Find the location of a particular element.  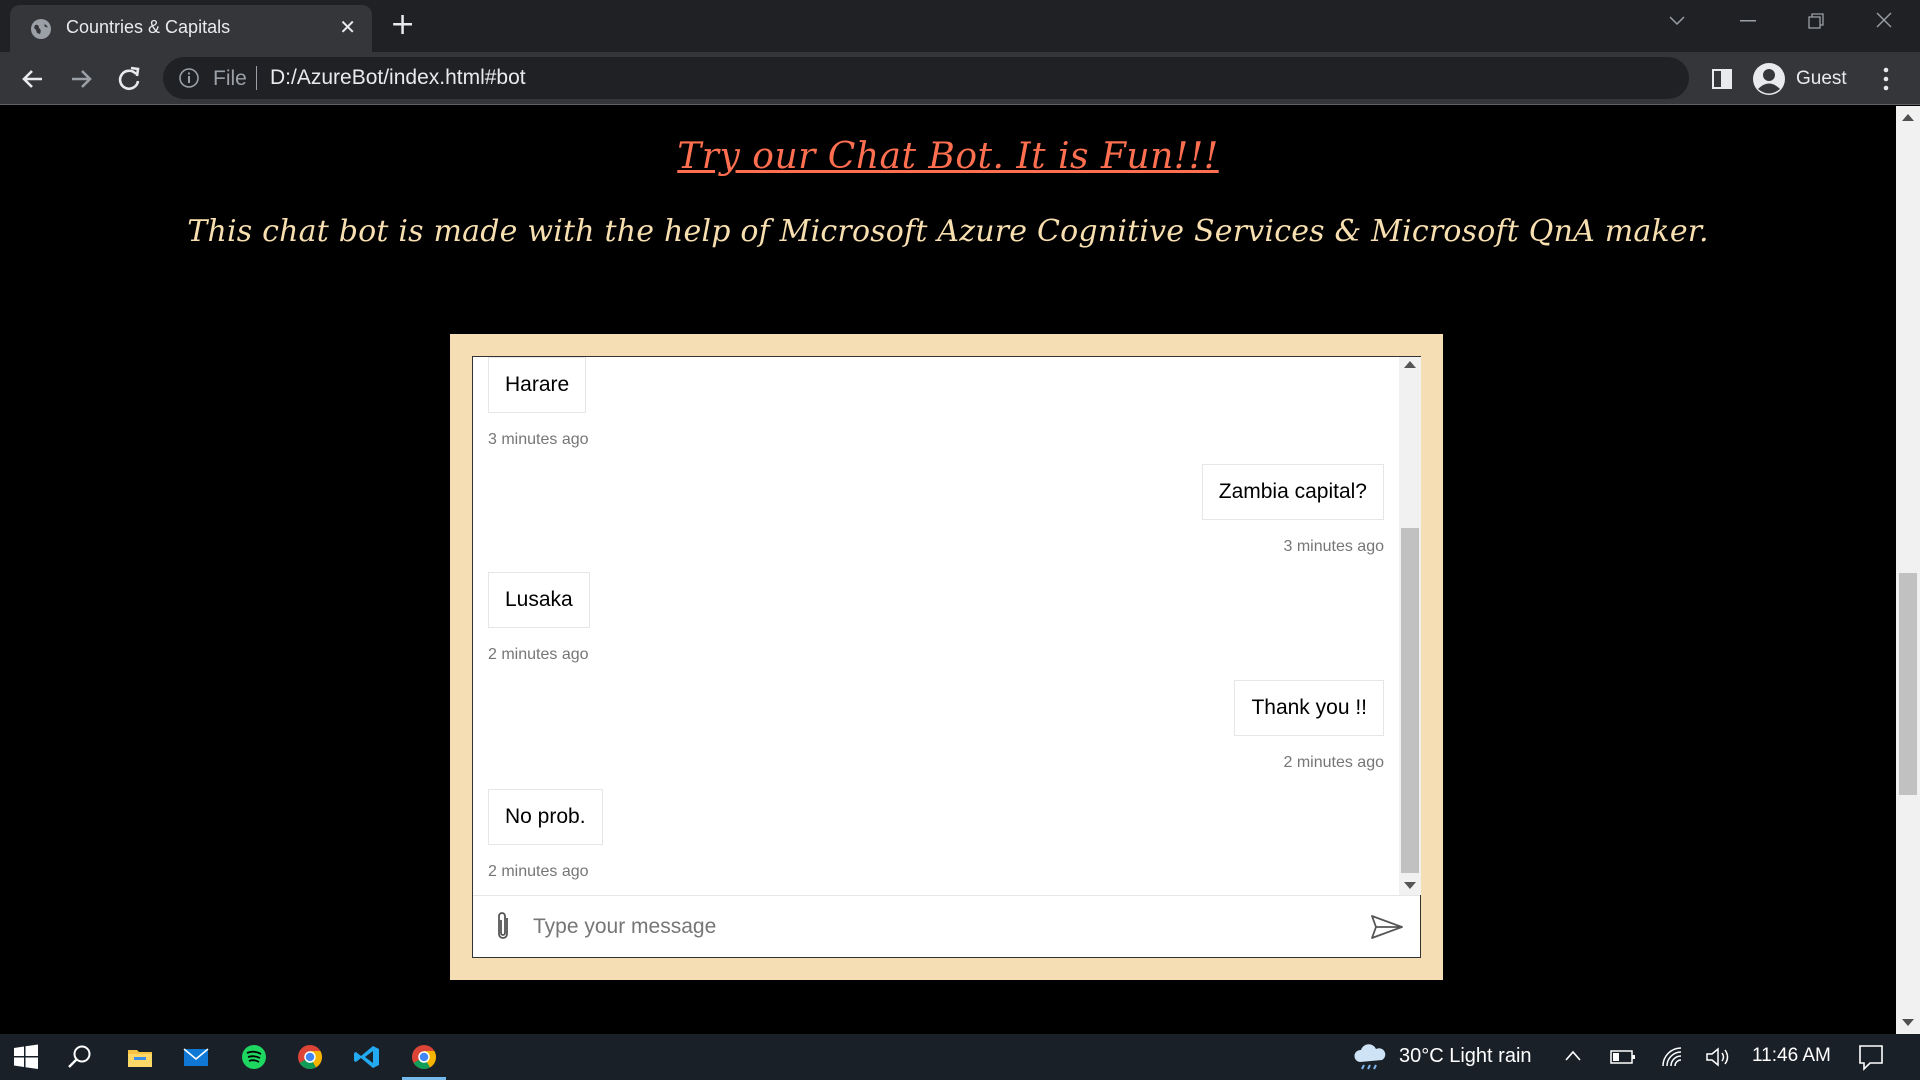

profile-name: Guest is located at coordinates (1821, 78).